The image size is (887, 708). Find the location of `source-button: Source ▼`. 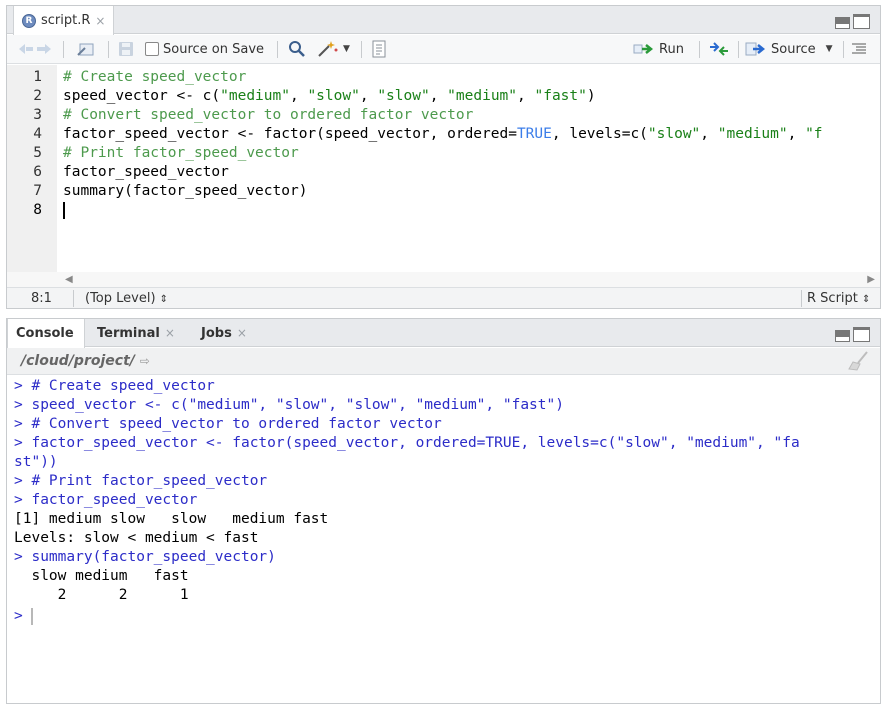

source-button: Source ▼ is located at coordinates (789, 49).